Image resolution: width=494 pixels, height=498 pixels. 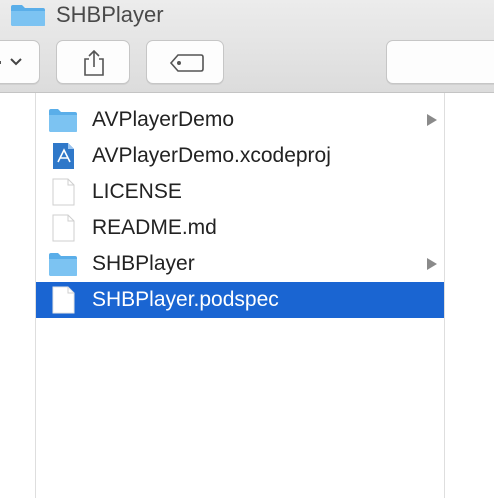 I want to click on chevron-down-icon, so click(x=16, y=62).